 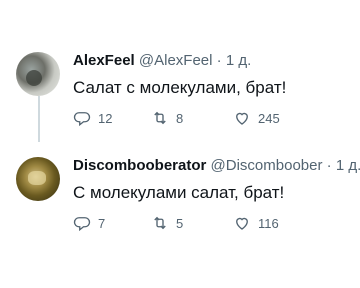 I want to click on reply-button: 7, so click(x=89, y=223).